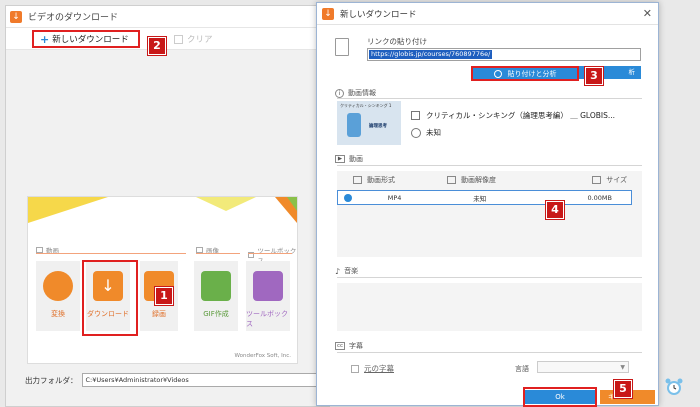 Image resolution: width=700 pixels, height=407 pixels. I want to click on ok-button-highlight, so click(560, 397).